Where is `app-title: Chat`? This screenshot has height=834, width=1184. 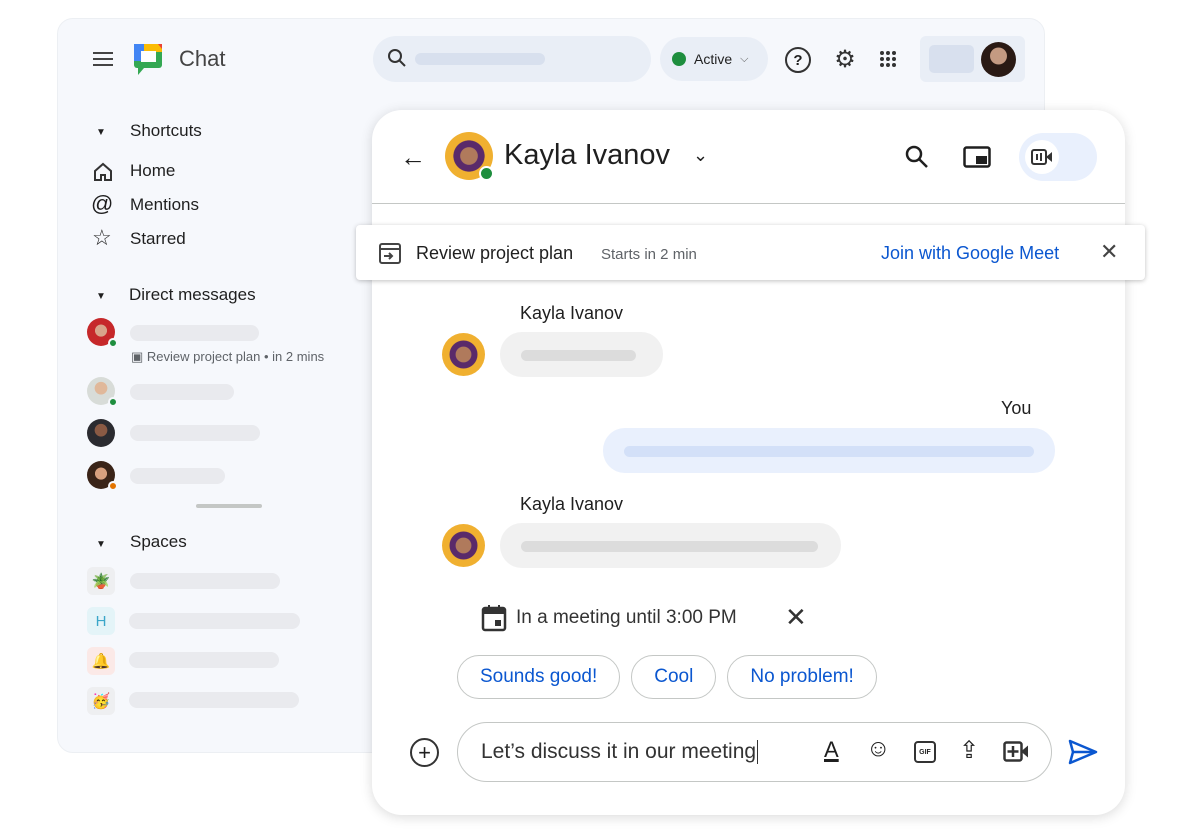
app-title: Chat is located at coordinates (202, 58).